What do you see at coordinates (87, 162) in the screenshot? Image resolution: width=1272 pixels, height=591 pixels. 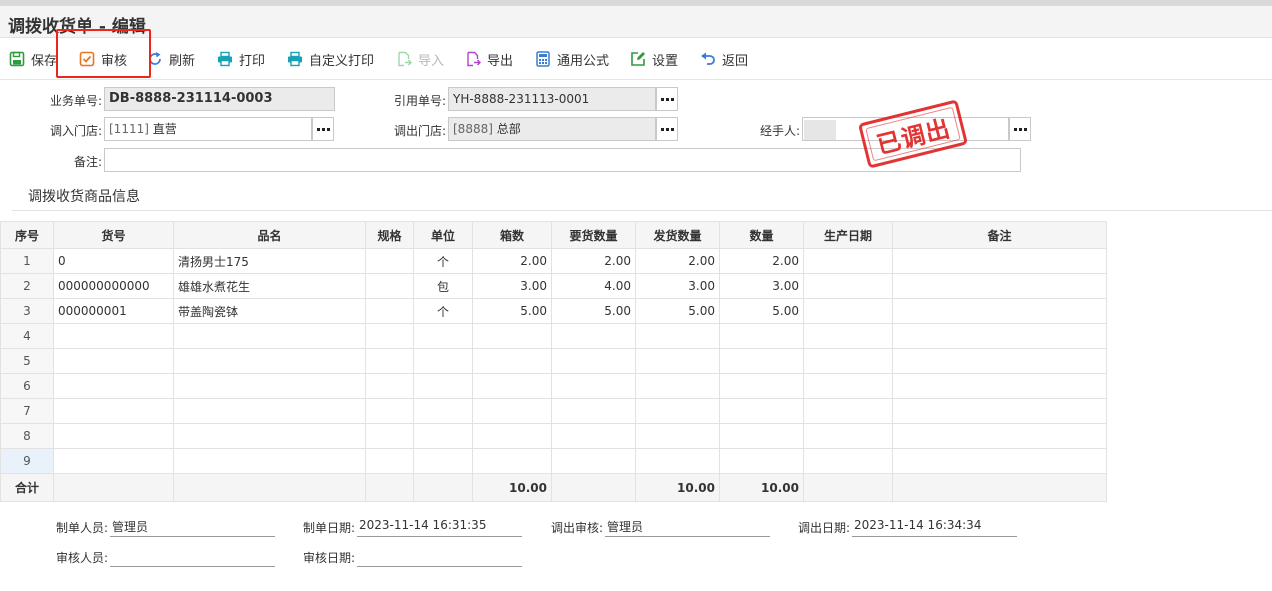 I see `remark-label: 备注:` at bounding box center [87, 162].